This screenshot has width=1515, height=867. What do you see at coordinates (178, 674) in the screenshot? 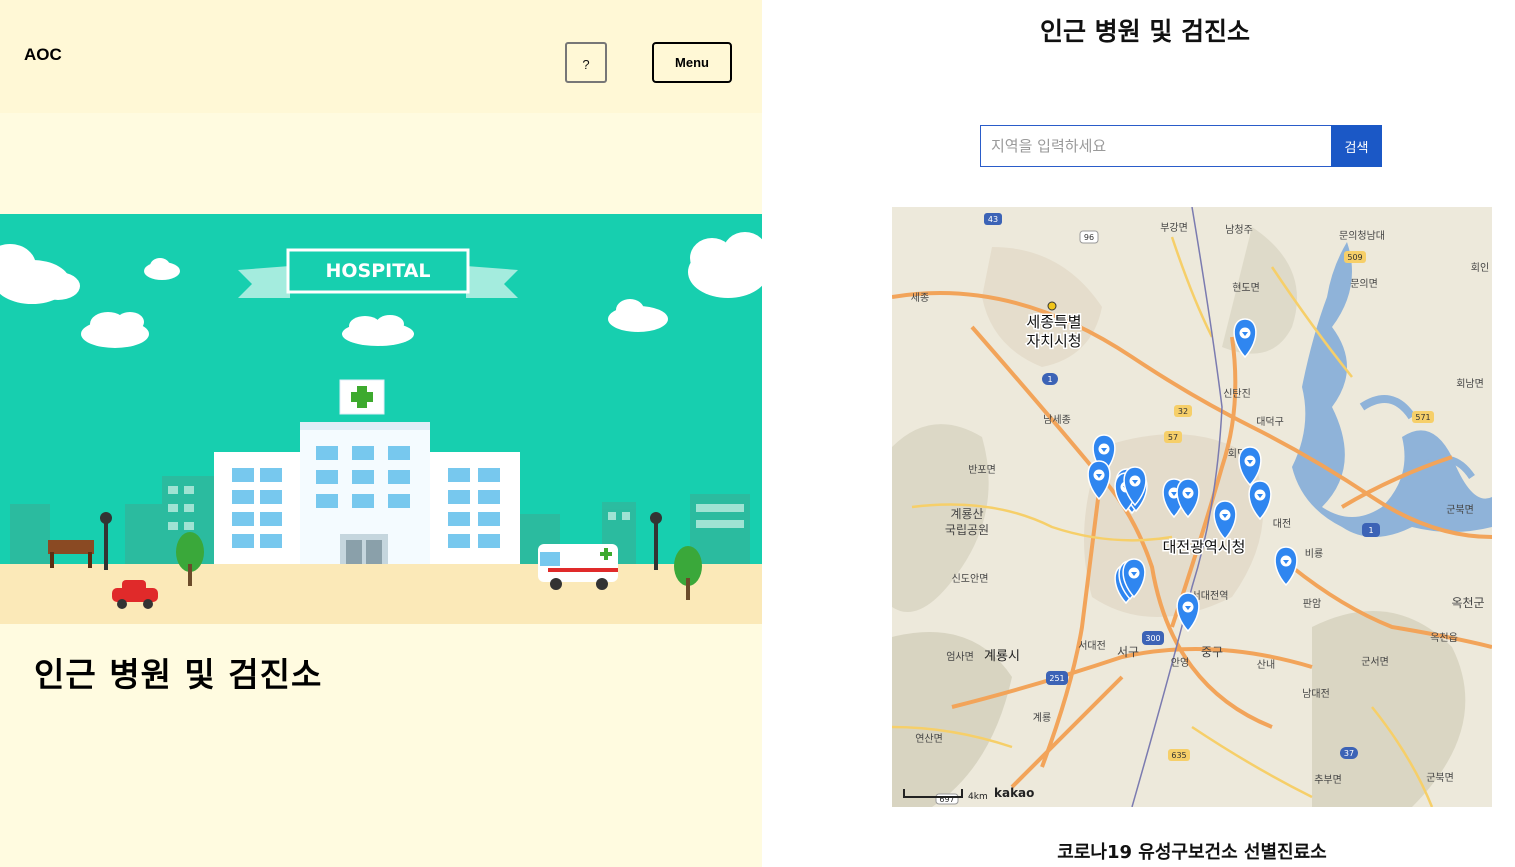
I see `hero-title: 인근 병원 및 검진소` at bounding box center [178, 674].